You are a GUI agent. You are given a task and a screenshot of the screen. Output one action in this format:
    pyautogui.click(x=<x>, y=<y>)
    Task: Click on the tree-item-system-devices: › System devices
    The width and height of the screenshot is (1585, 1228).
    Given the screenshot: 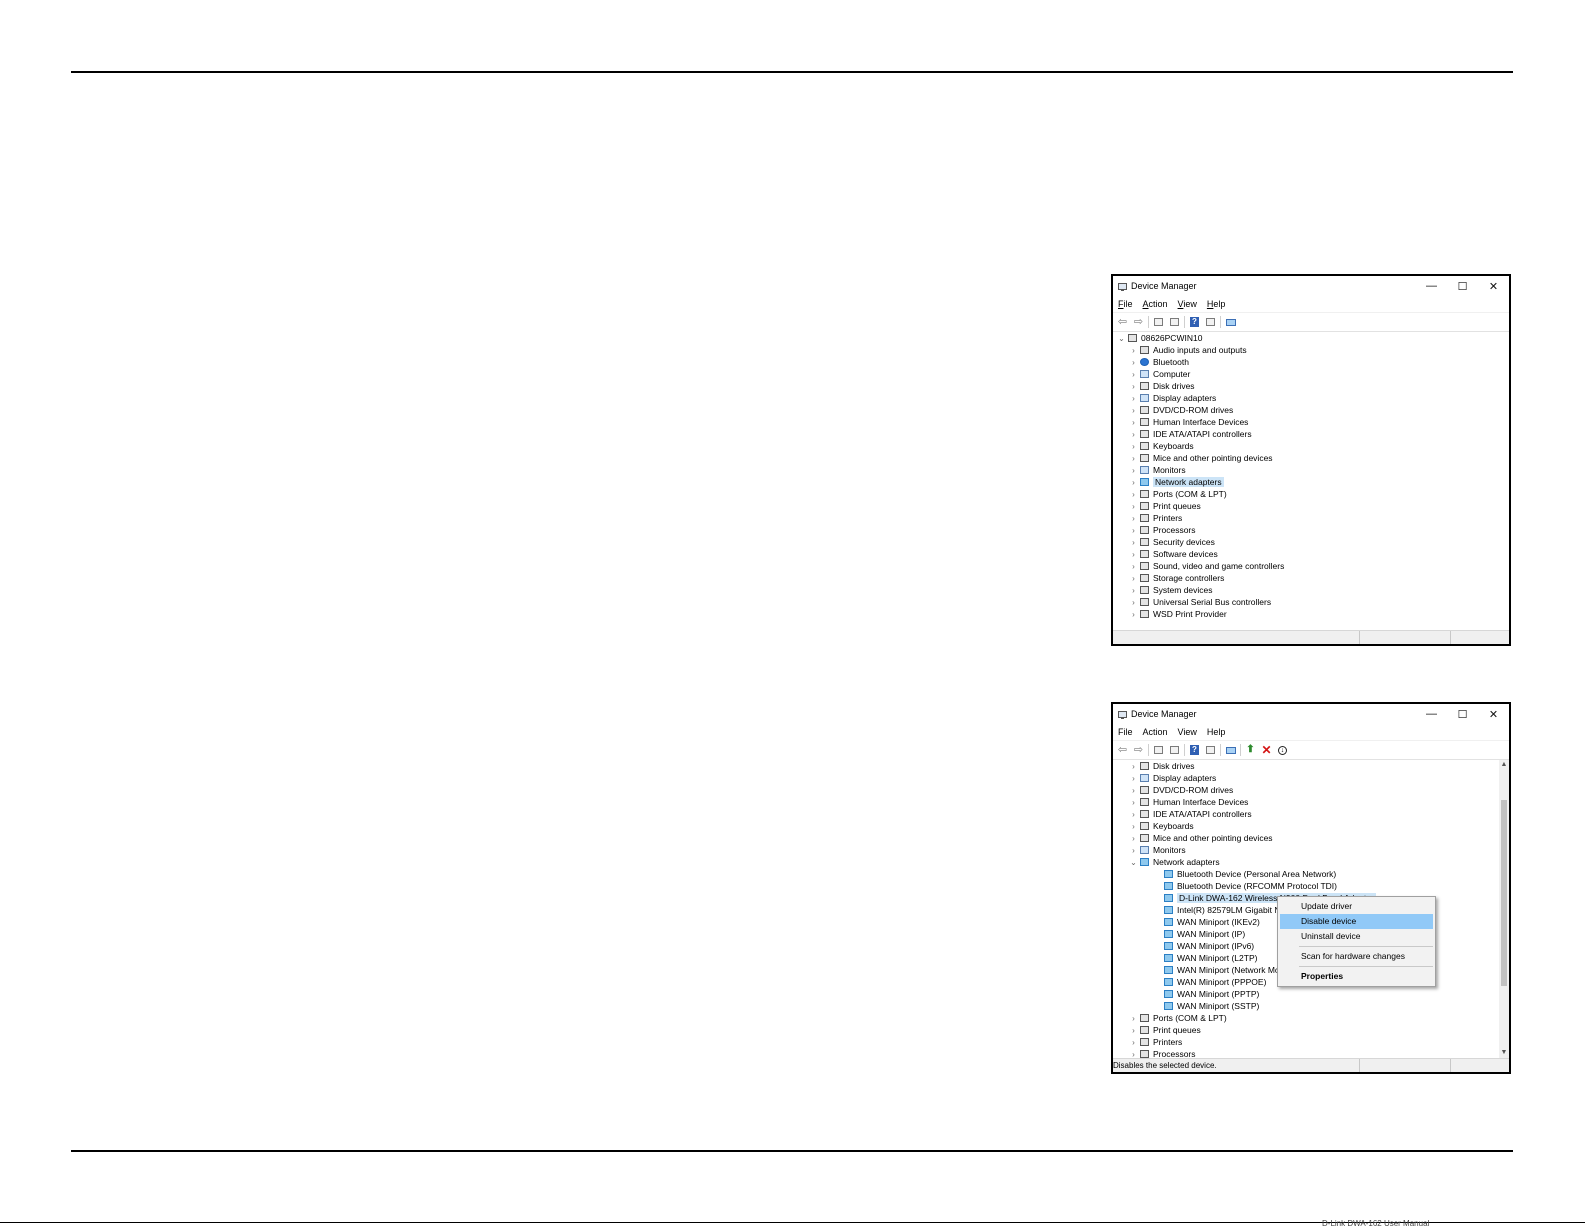 What is the action you would take?
    pyautogui.click(x=1311, y=590)
    